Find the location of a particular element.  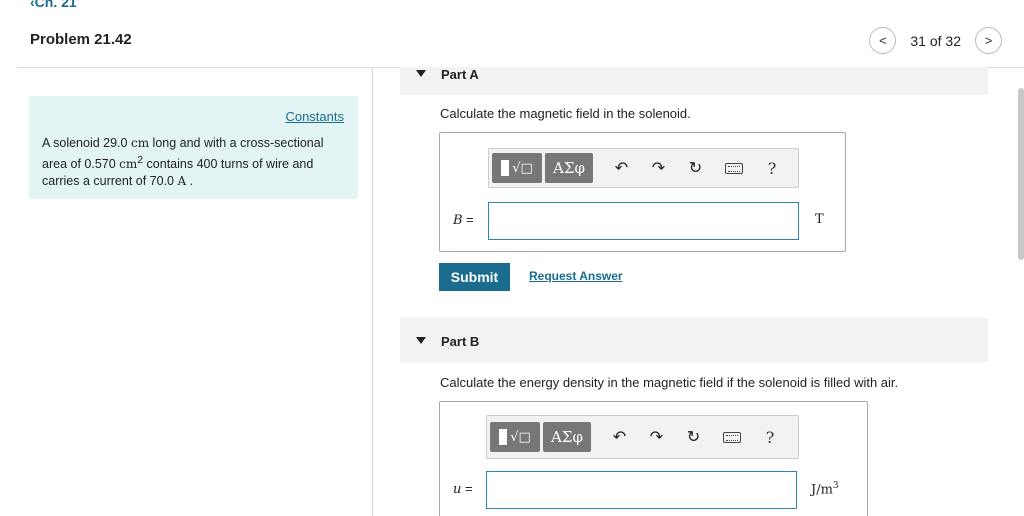

back-link-label: Ch. 21 is located at coordinates (55, 5).